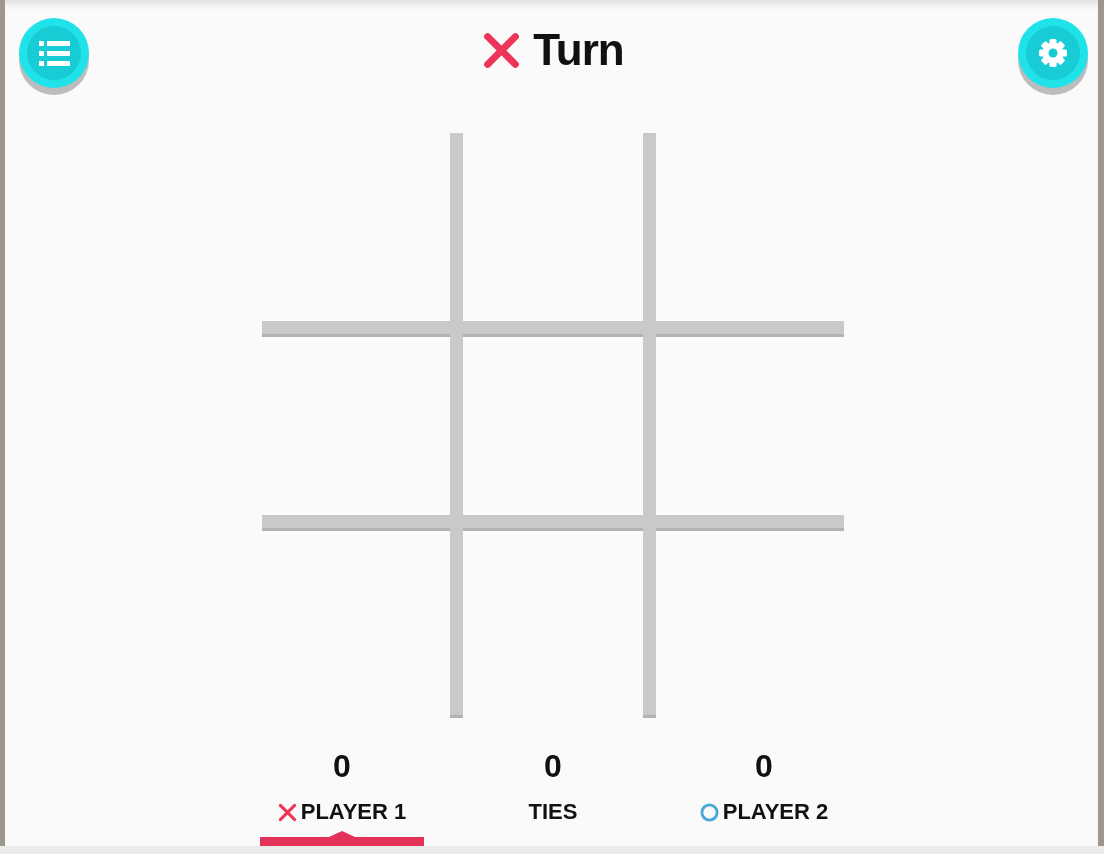  Describe the element at coordinates (54, 53) in the screenshot. I see `list-icon` at that location.